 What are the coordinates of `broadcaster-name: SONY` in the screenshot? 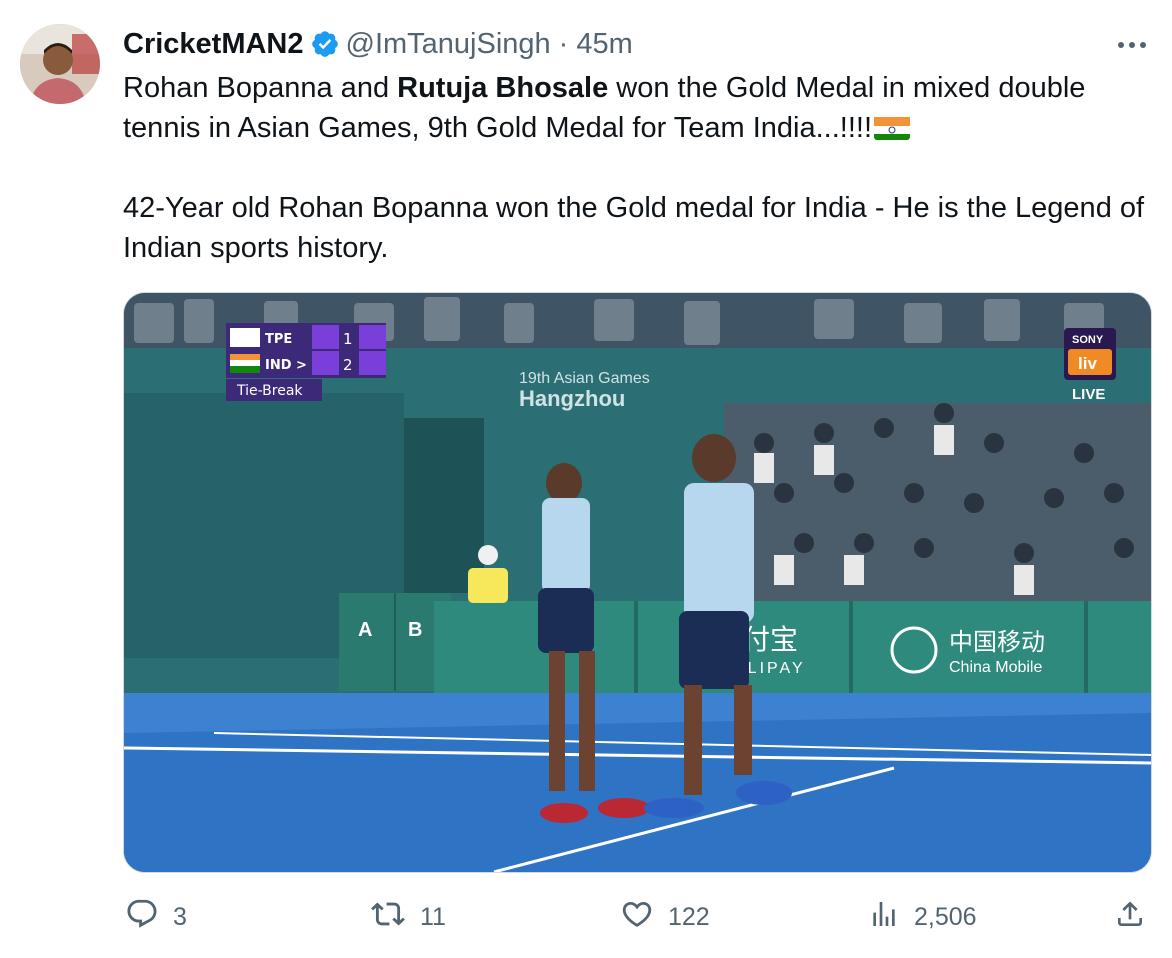 It's located at (1088, 340).